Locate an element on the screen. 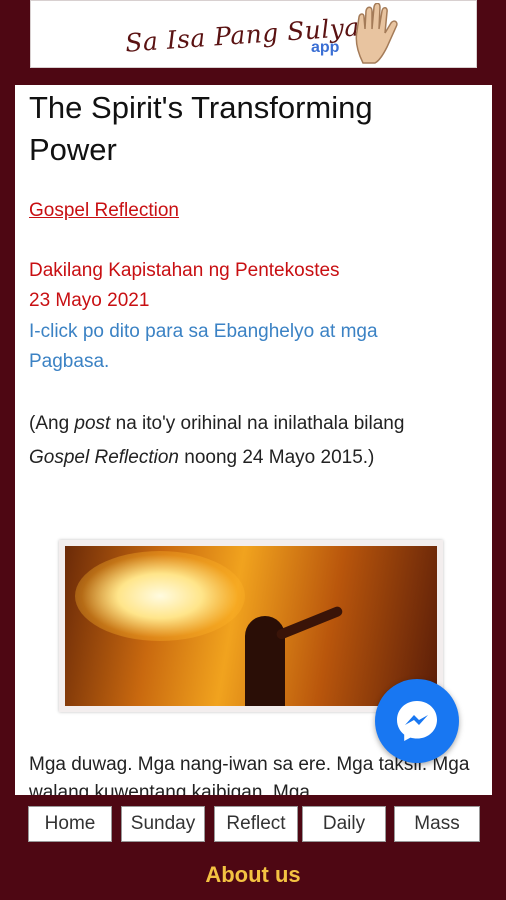  feast-name: Dakilang Kapistahan ng Pentekostes is located at coordinates (184, 270).